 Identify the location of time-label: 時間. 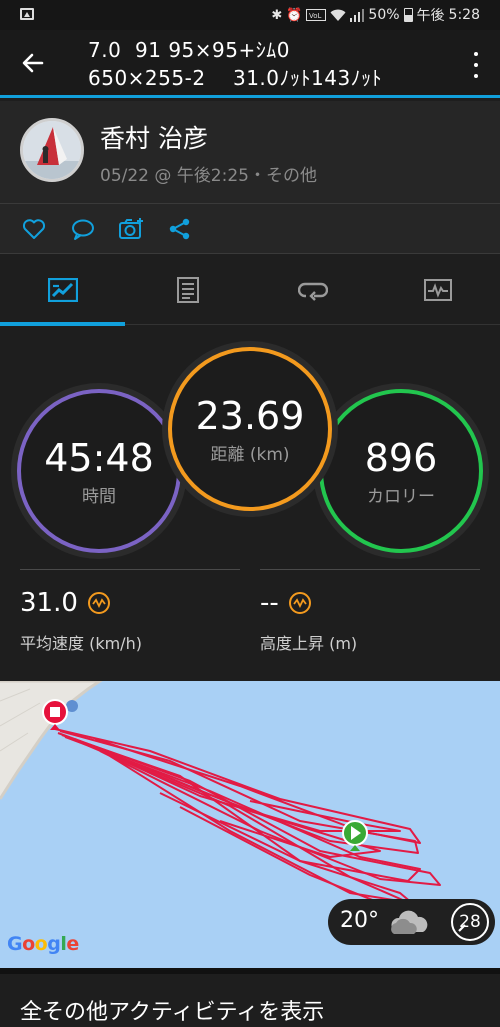
(99, 496).